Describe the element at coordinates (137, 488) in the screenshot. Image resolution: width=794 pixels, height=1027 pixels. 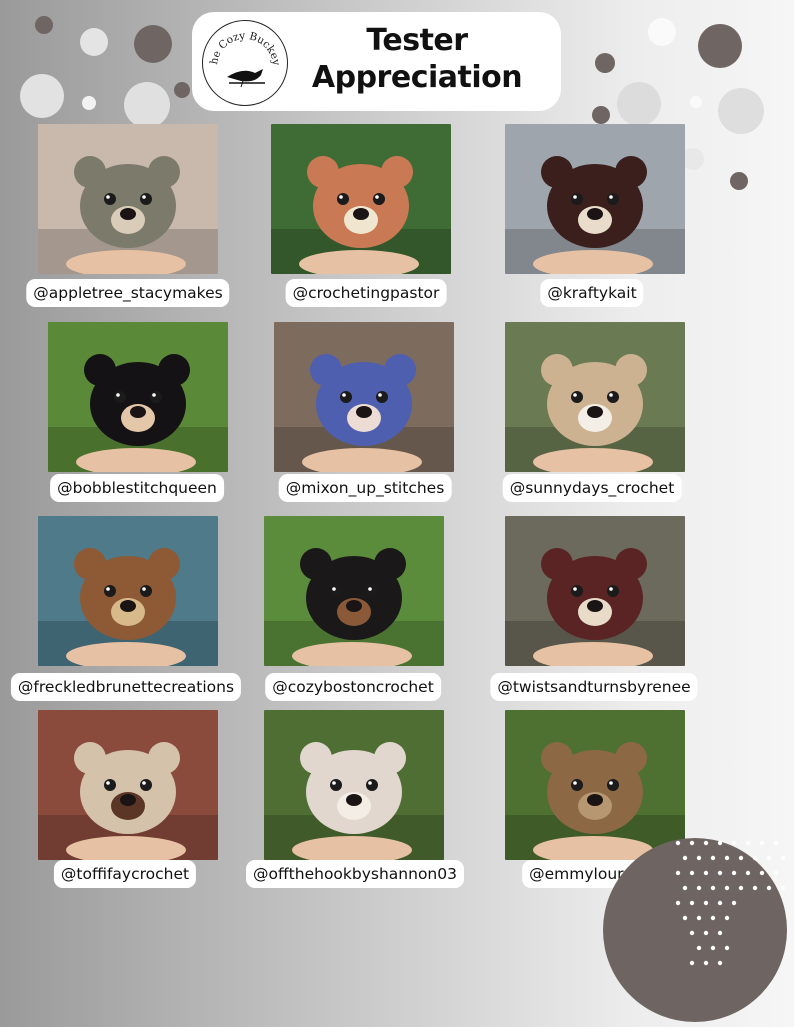
I see `tester-handle-label: @bobblestitchqueen` at that location.